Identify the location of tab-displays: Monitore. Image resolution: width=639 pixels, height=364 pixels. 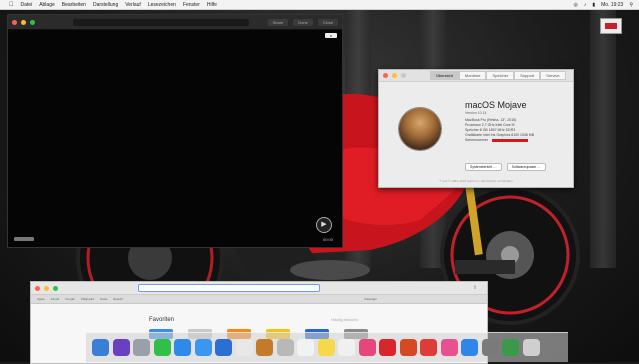
(472, 75).